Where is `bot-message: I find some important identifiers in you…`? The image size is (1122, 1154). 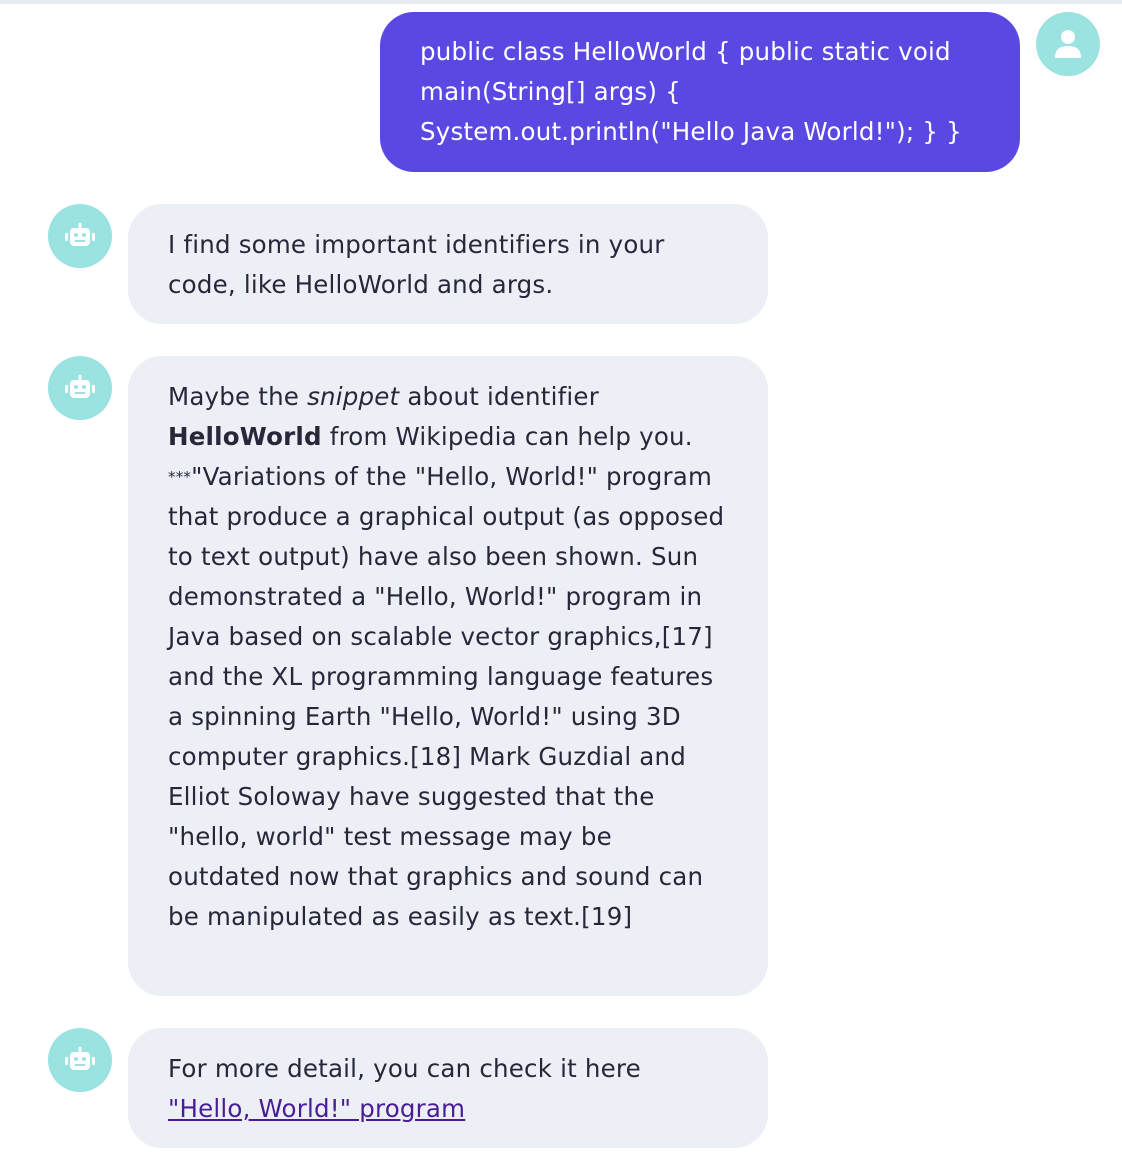
bot-message: I find some important identifiers in you… is located at coordinates (448, 264).